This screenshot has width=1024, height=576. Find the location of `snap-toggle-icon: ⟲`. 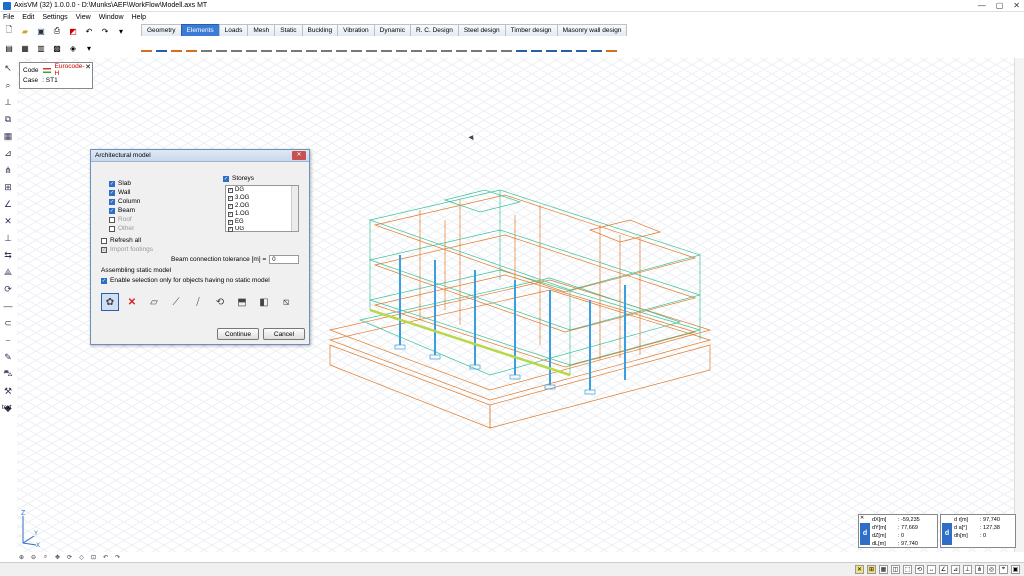

snap-toggle-icon: ⟲ is located at coordinates (919, 569).